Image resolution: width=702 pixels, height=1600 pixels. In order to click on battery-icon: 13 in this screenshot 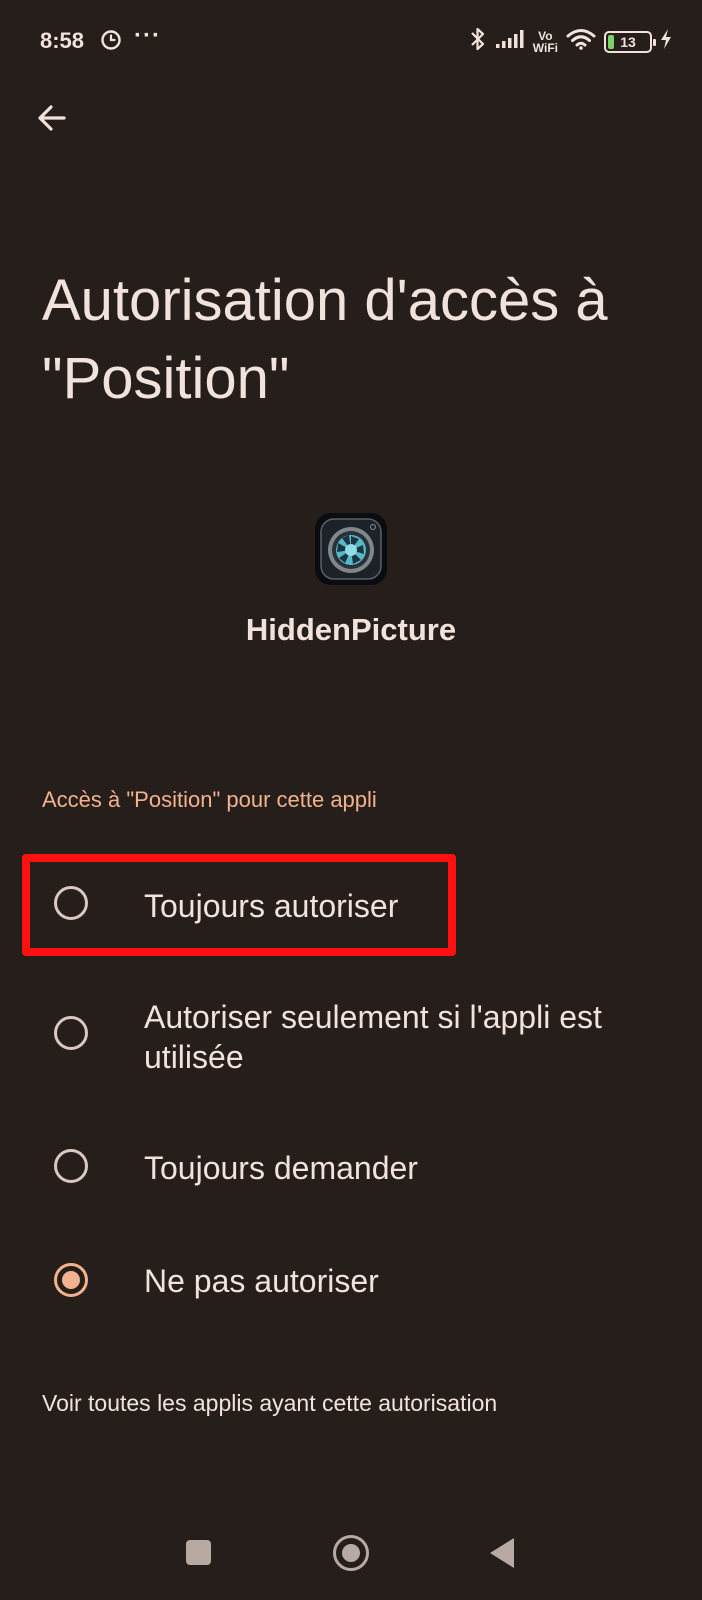, I will do `click(630, 41)`.